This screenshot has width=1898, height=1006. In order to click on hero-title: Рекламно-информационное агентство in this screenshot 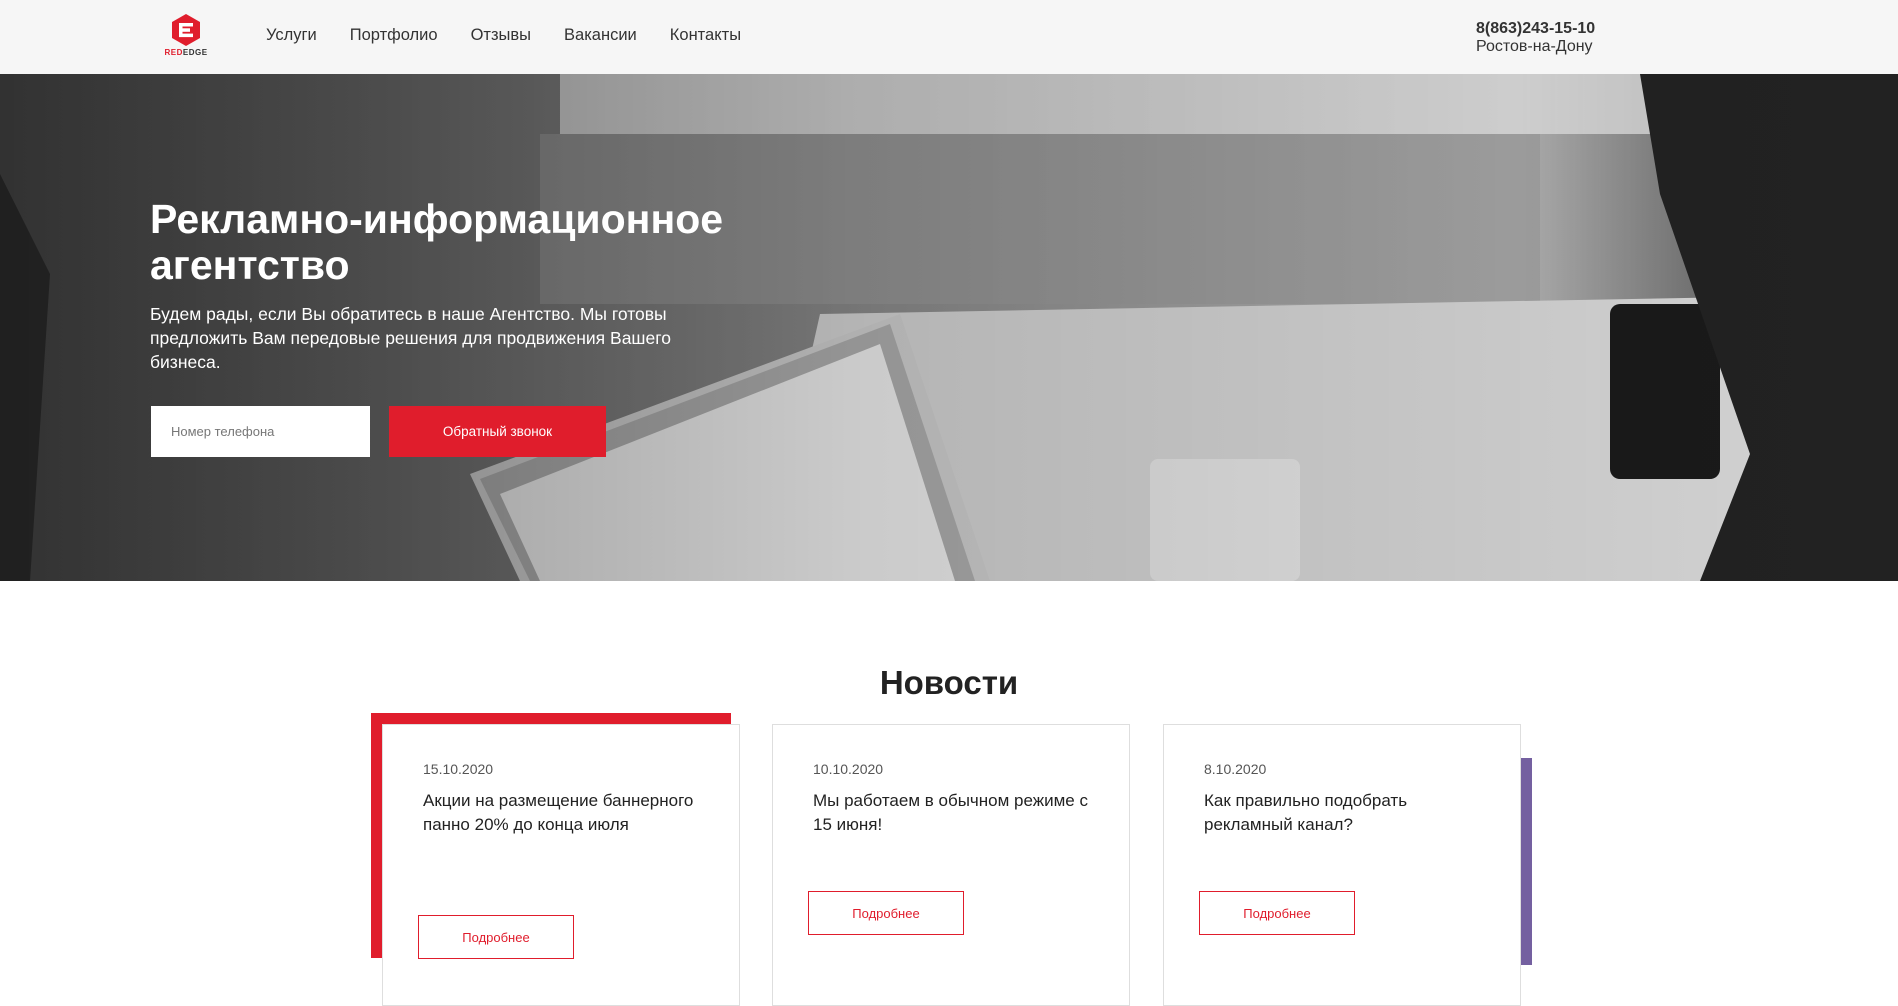, I will do `click(437, 242)`.